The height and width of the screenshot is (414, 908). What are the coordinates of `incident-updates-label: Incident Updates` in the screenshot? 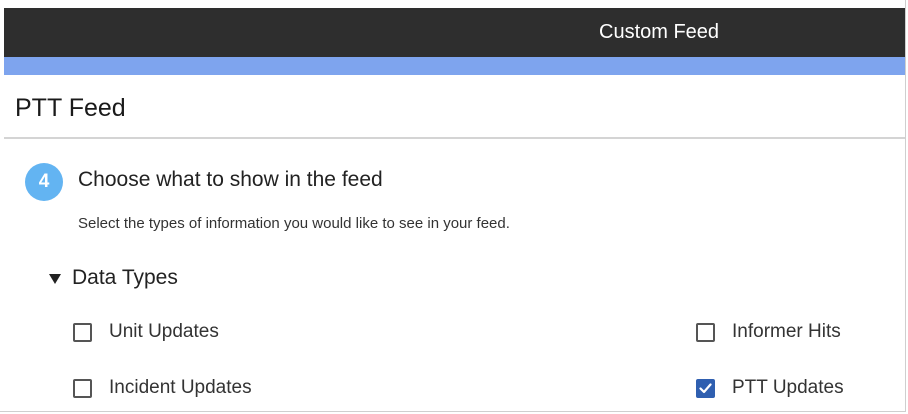 It's located at (180, 387).